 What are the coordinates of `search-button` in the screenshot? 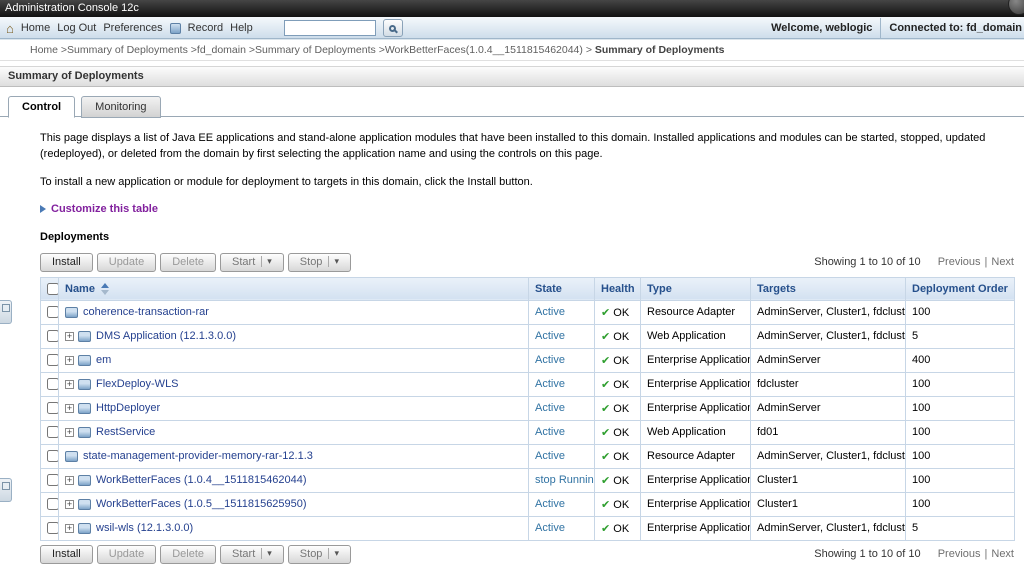 It's located at (392, 28).